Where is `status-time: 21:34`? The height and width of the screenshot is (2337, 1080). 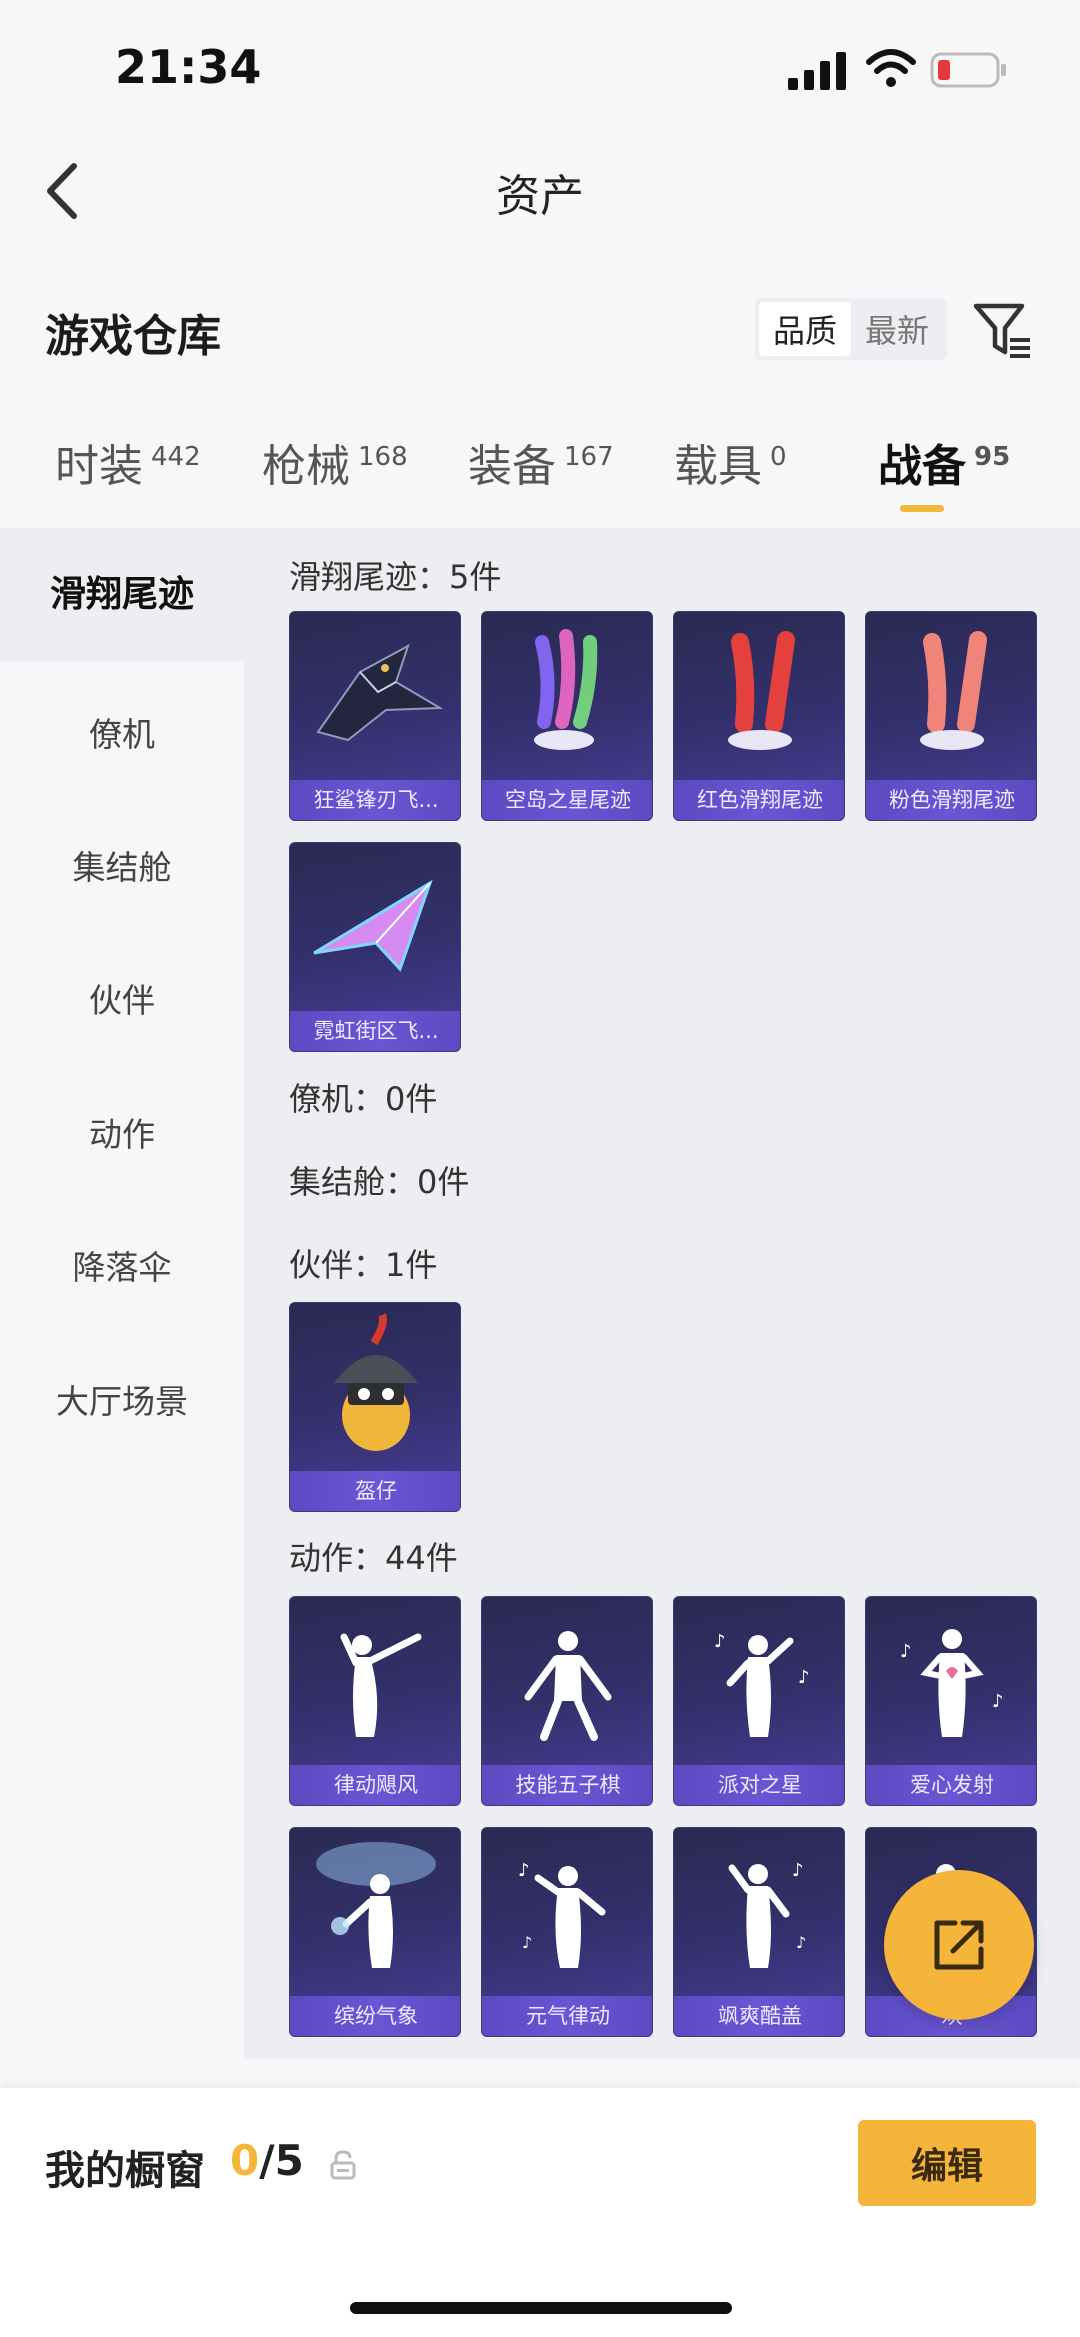
status-time: 21:34 is located at coordinates (188, 67).